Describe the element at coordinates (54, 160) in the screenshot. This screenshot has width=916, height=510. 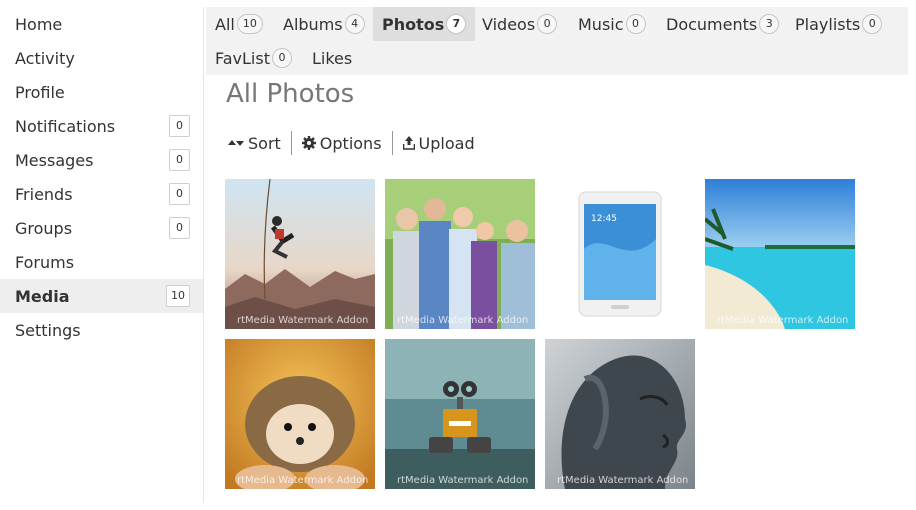
I see `sidebar-item-label: Messages` at that location.